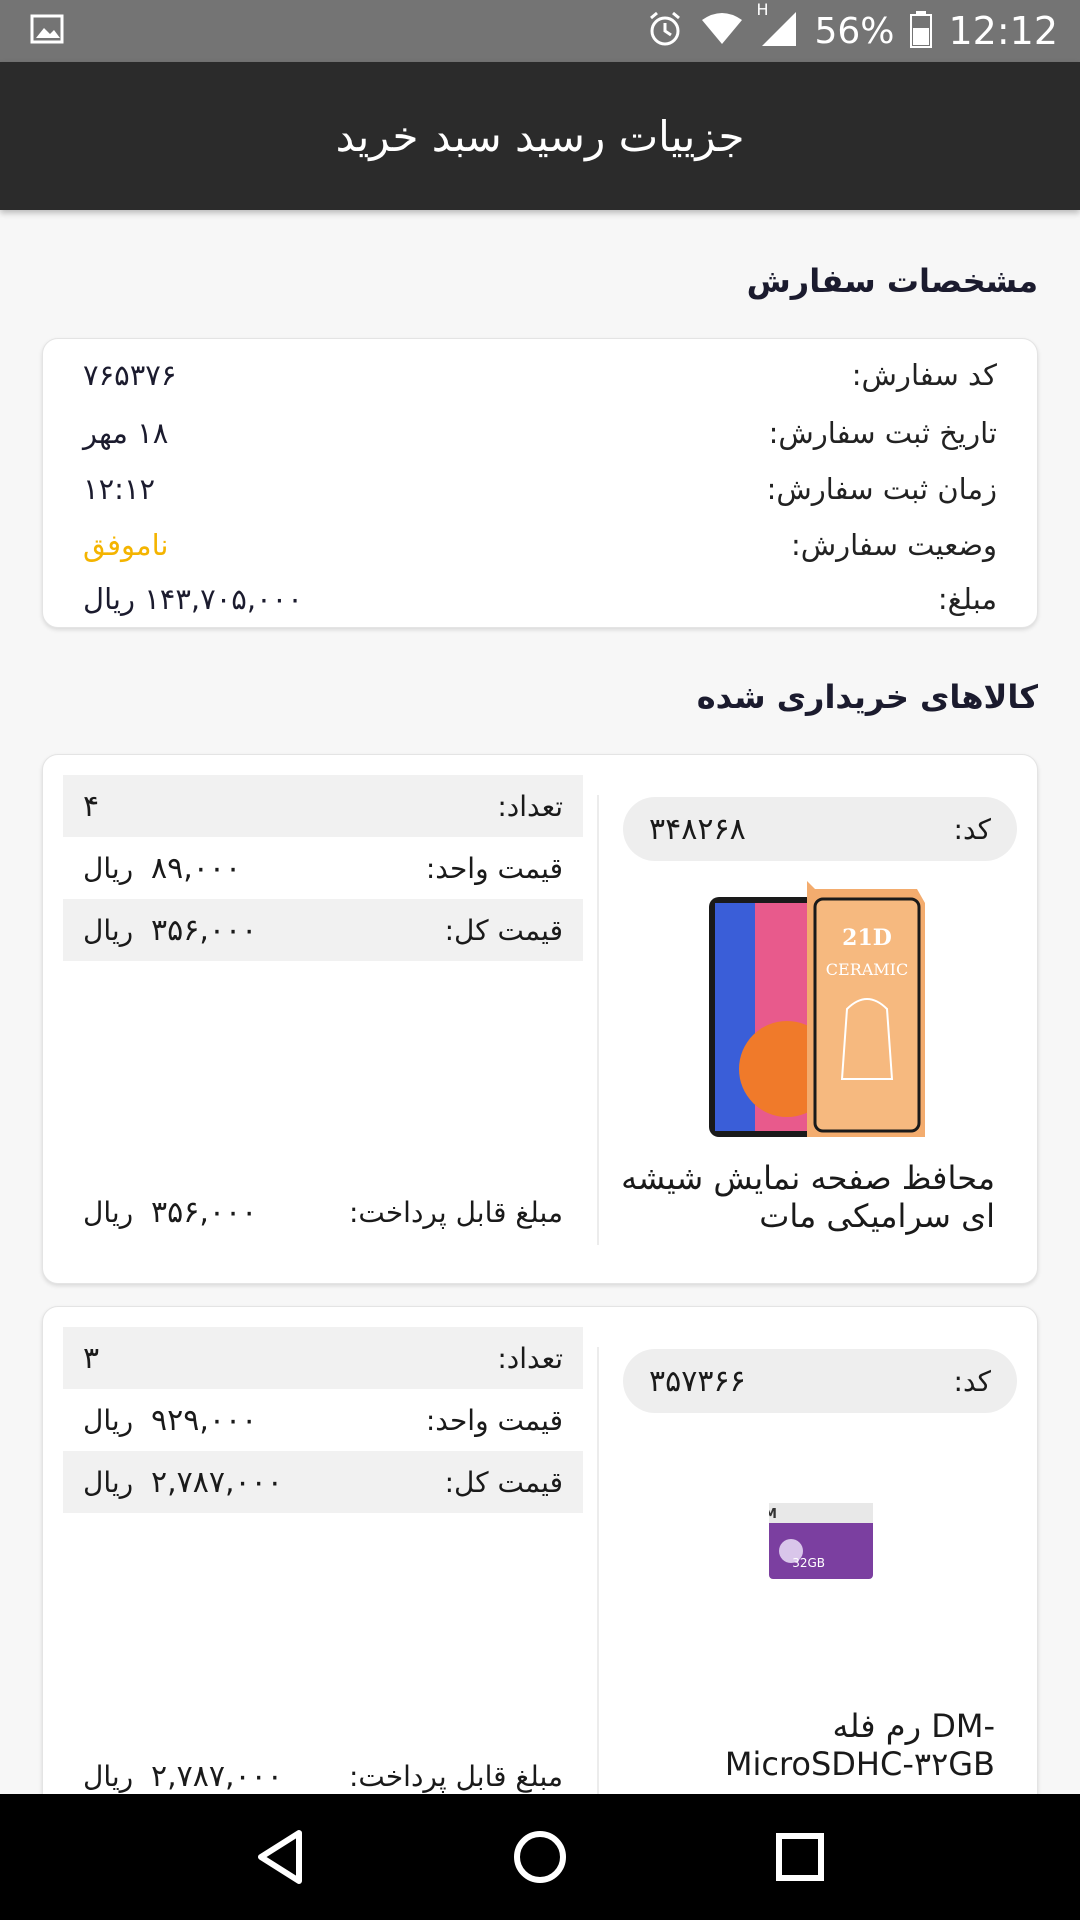 This screenshot has height=1920, width=1080. Describe the element at coordinates (119, 489) in the screenshot. I see `order-time-value: ۱۲:۱۲` at that location.